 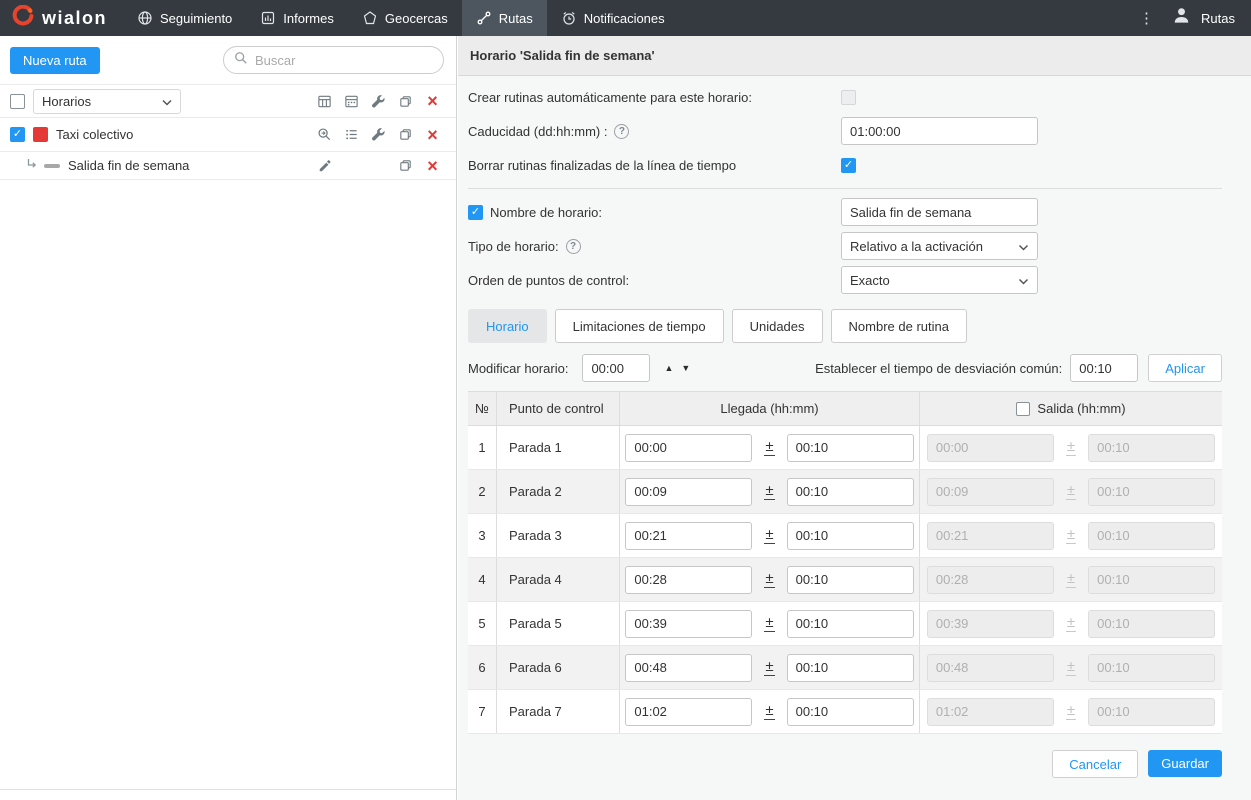 What do you see at coordinates (939, 131) in the screenshot?
I see `expiration-input` at bounding box center [939, 131].